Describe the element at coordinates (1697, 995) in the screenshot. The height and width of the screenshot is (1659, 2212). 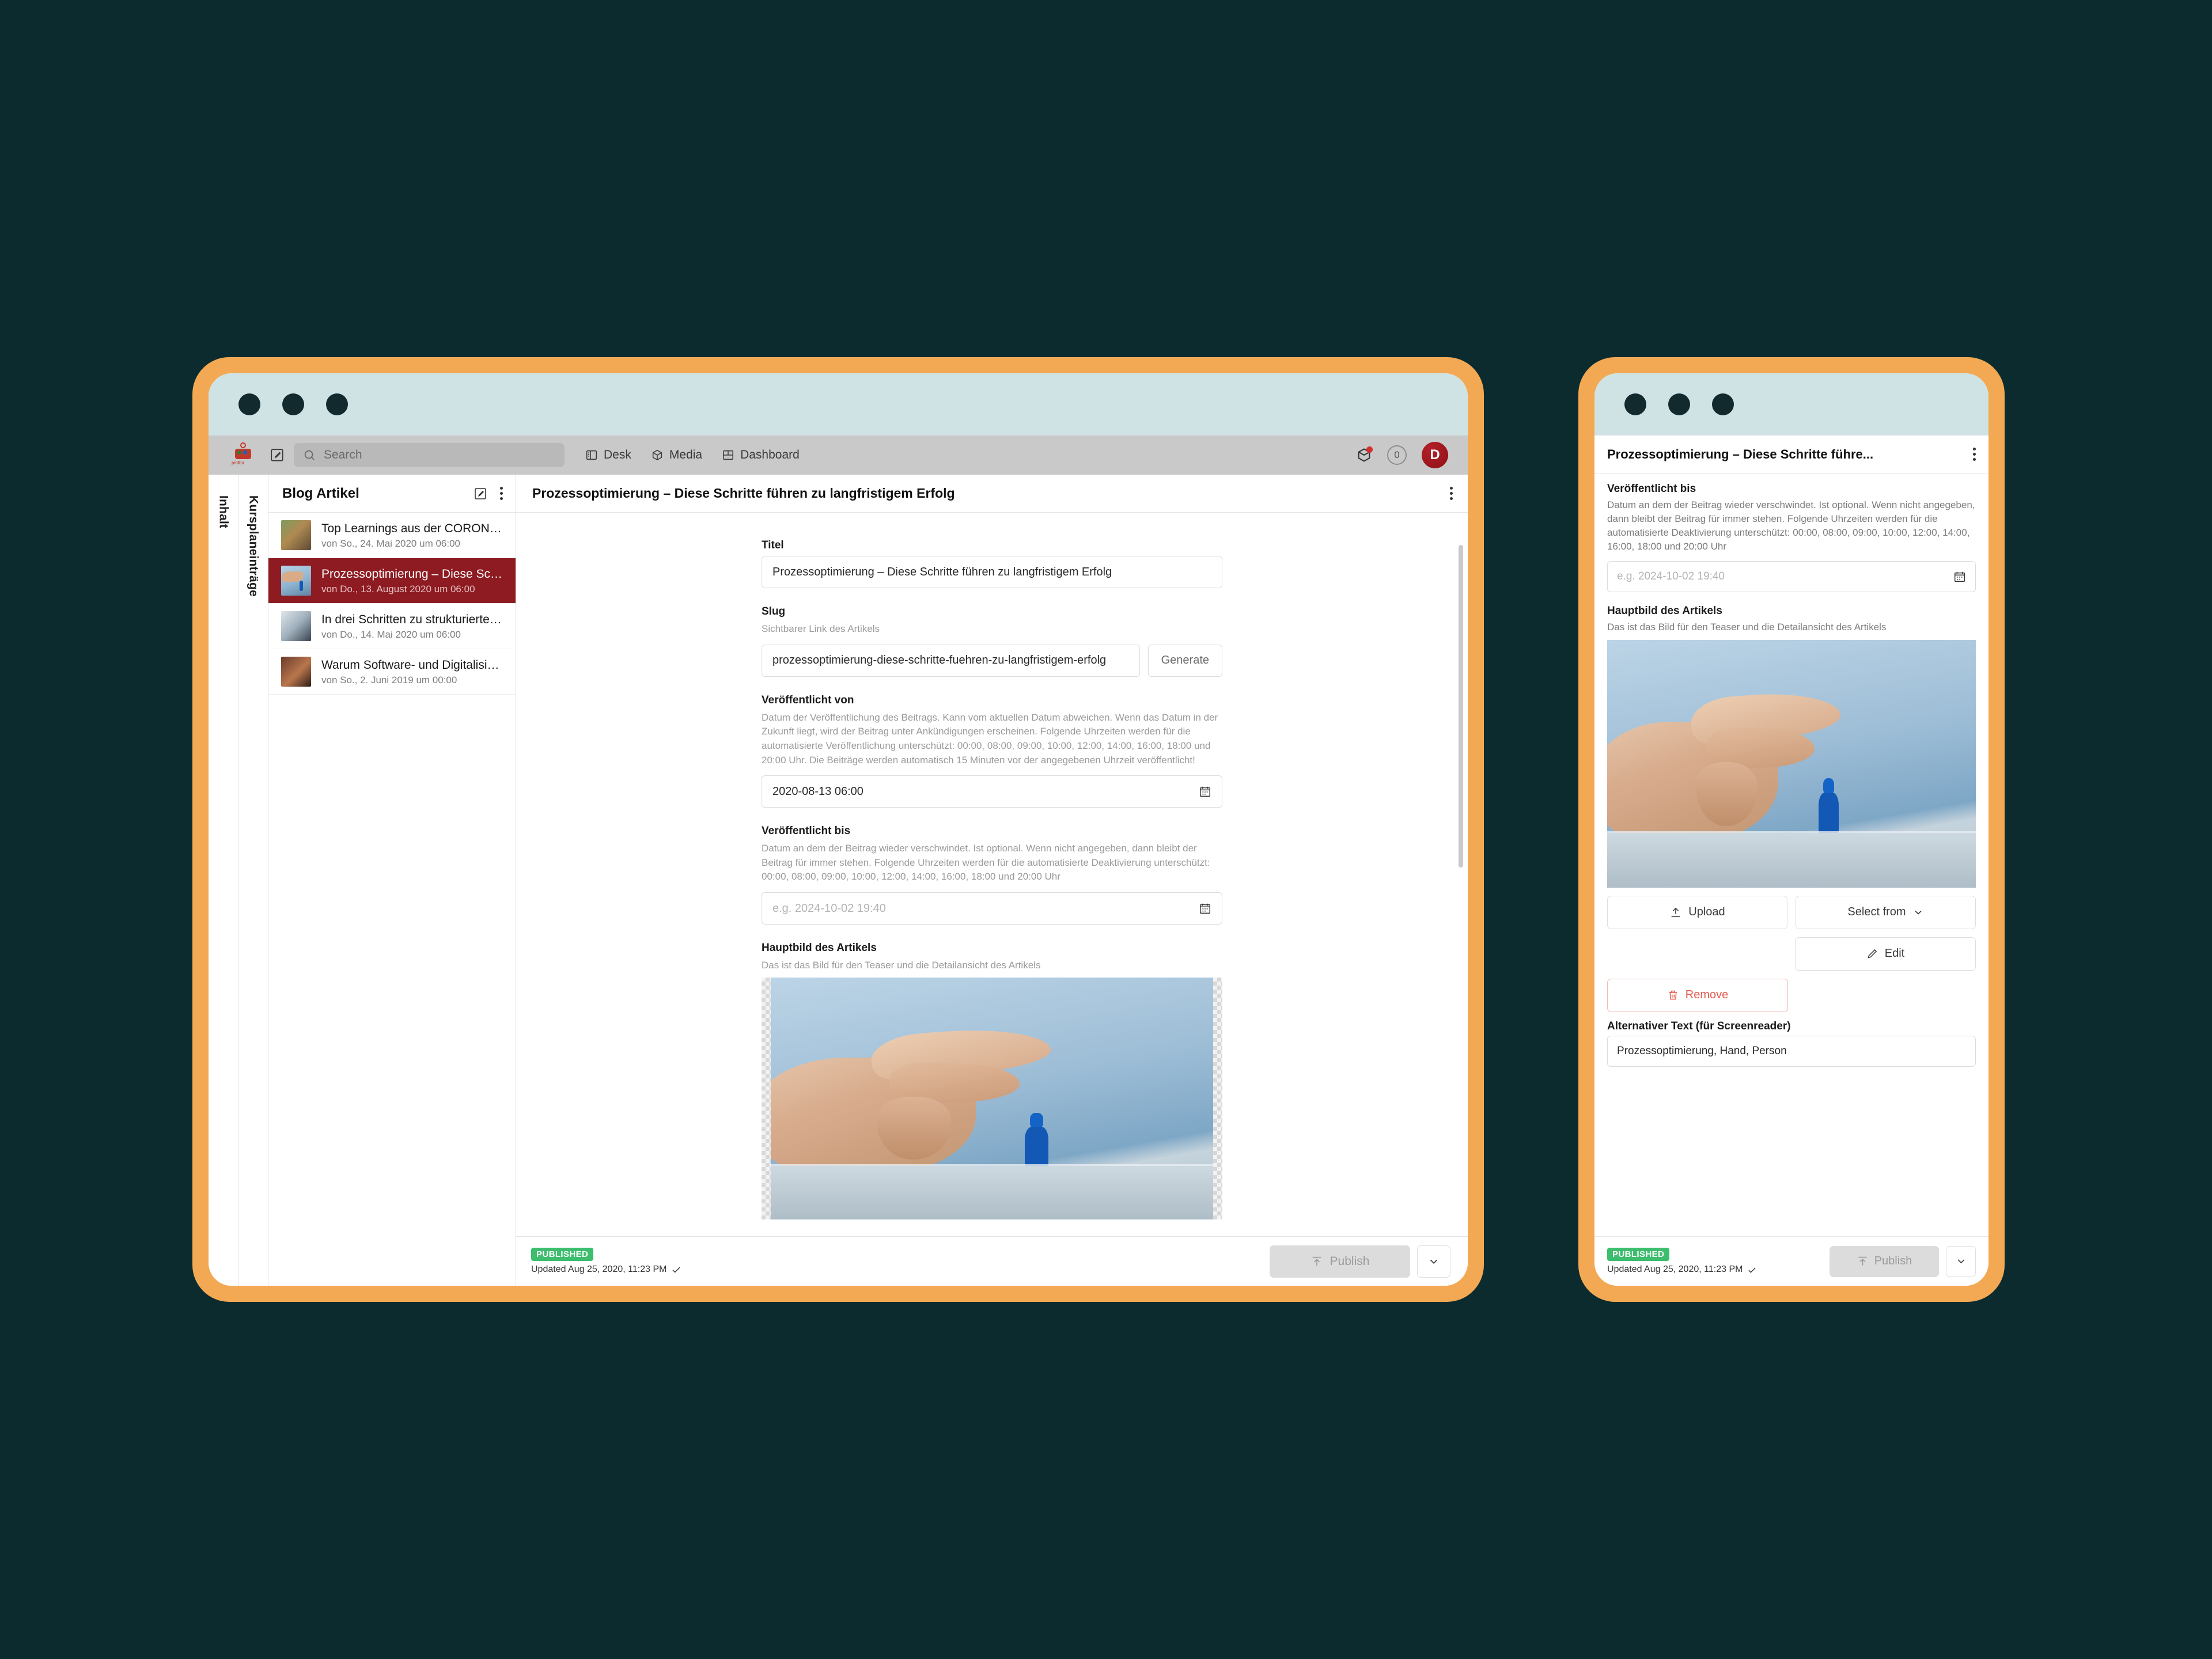
I see `remove-button: Remove` at that location.